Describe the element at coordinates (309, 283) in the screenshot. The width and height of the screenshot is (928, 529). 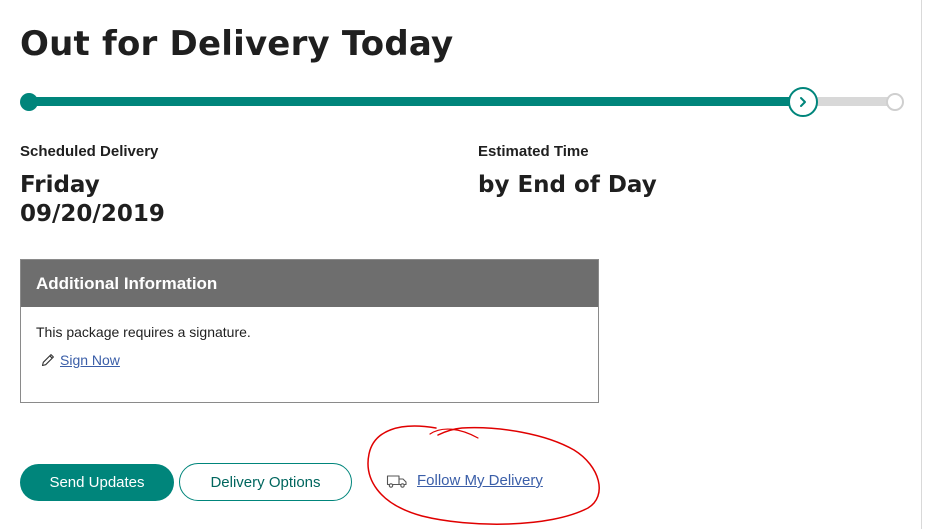
I see `additional-information-heading: Additional Information` at that location.